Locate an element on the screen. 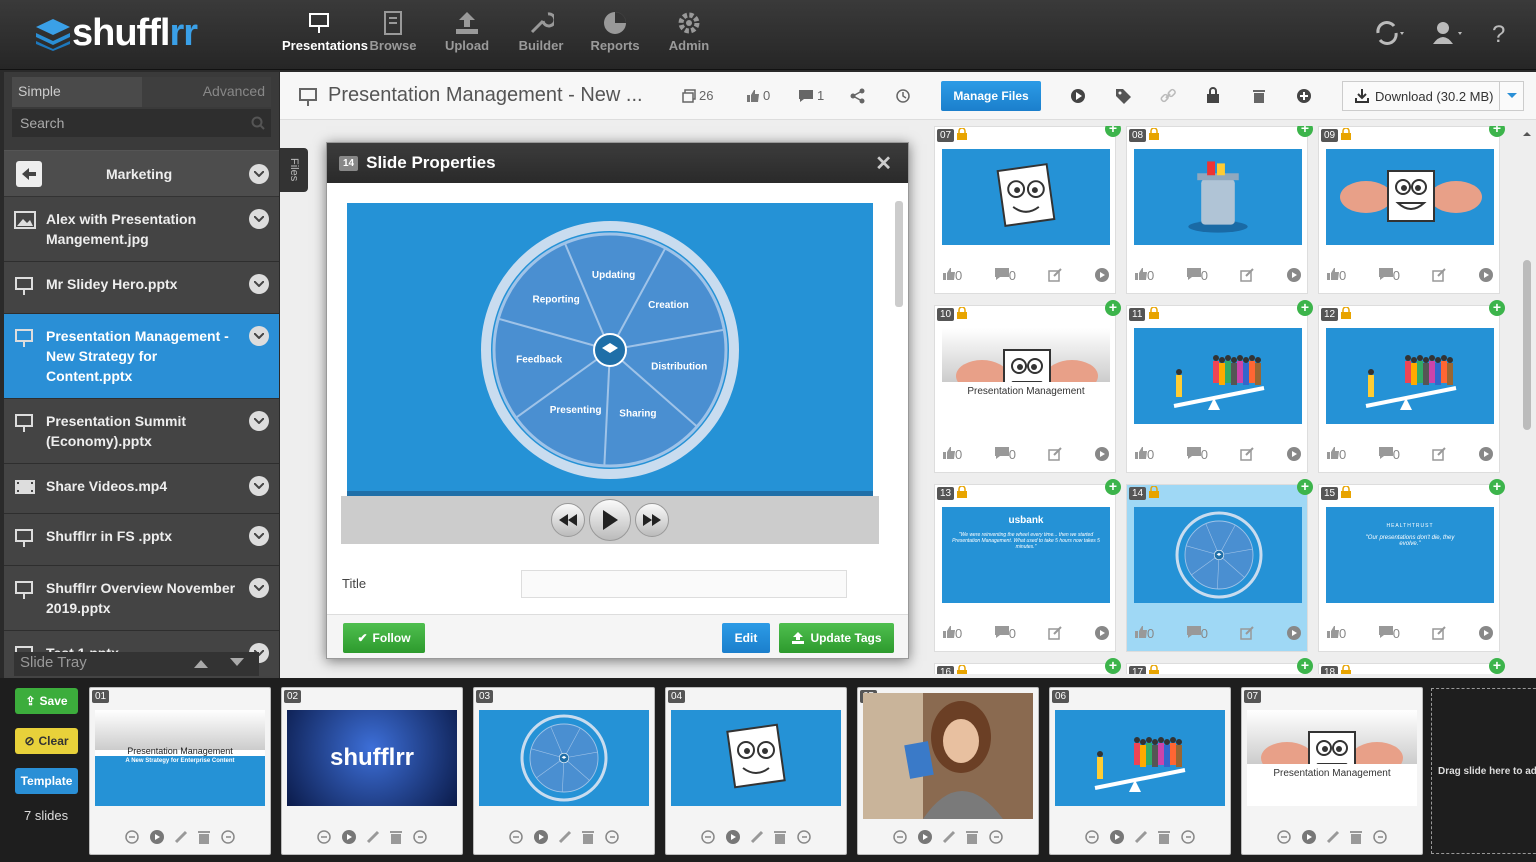 This screenshot has height=862, width=1536. tray-slide: 05 is located at coordinates (948, 771).